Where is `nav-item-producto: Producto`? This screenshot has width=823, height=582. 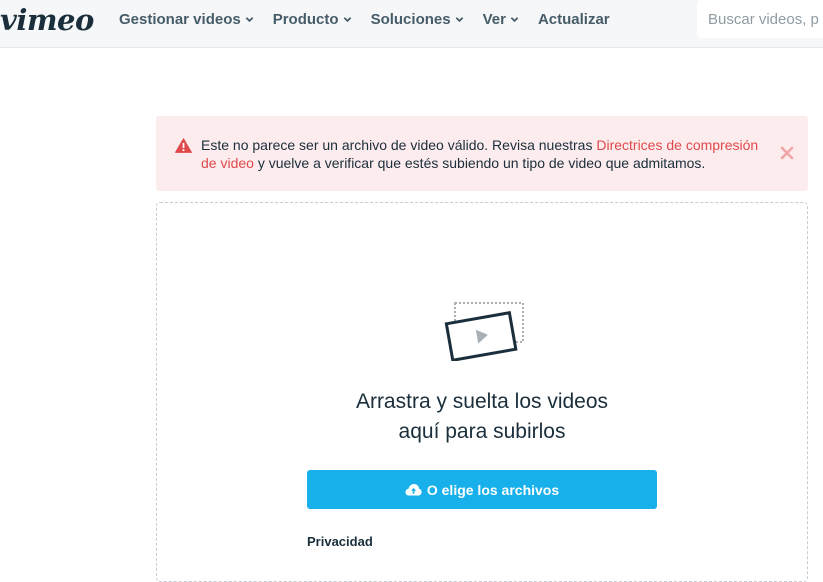
nav-item-producto: Producto is located at coordinates (312, 19).